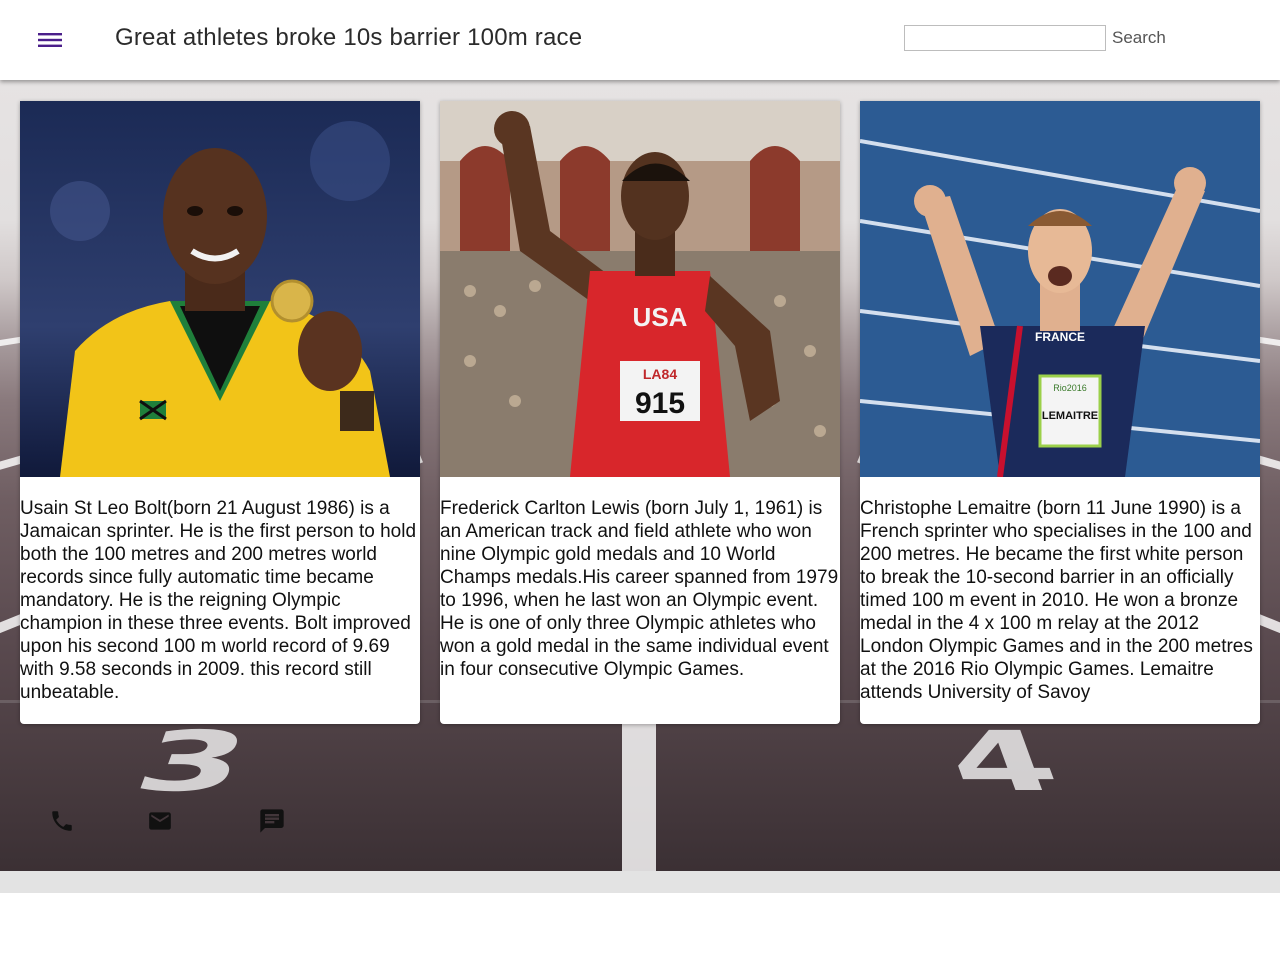 The height and width of the screenshot is (973, 1280). I want to click on hamburger-menu-icon, so click(50, 40).